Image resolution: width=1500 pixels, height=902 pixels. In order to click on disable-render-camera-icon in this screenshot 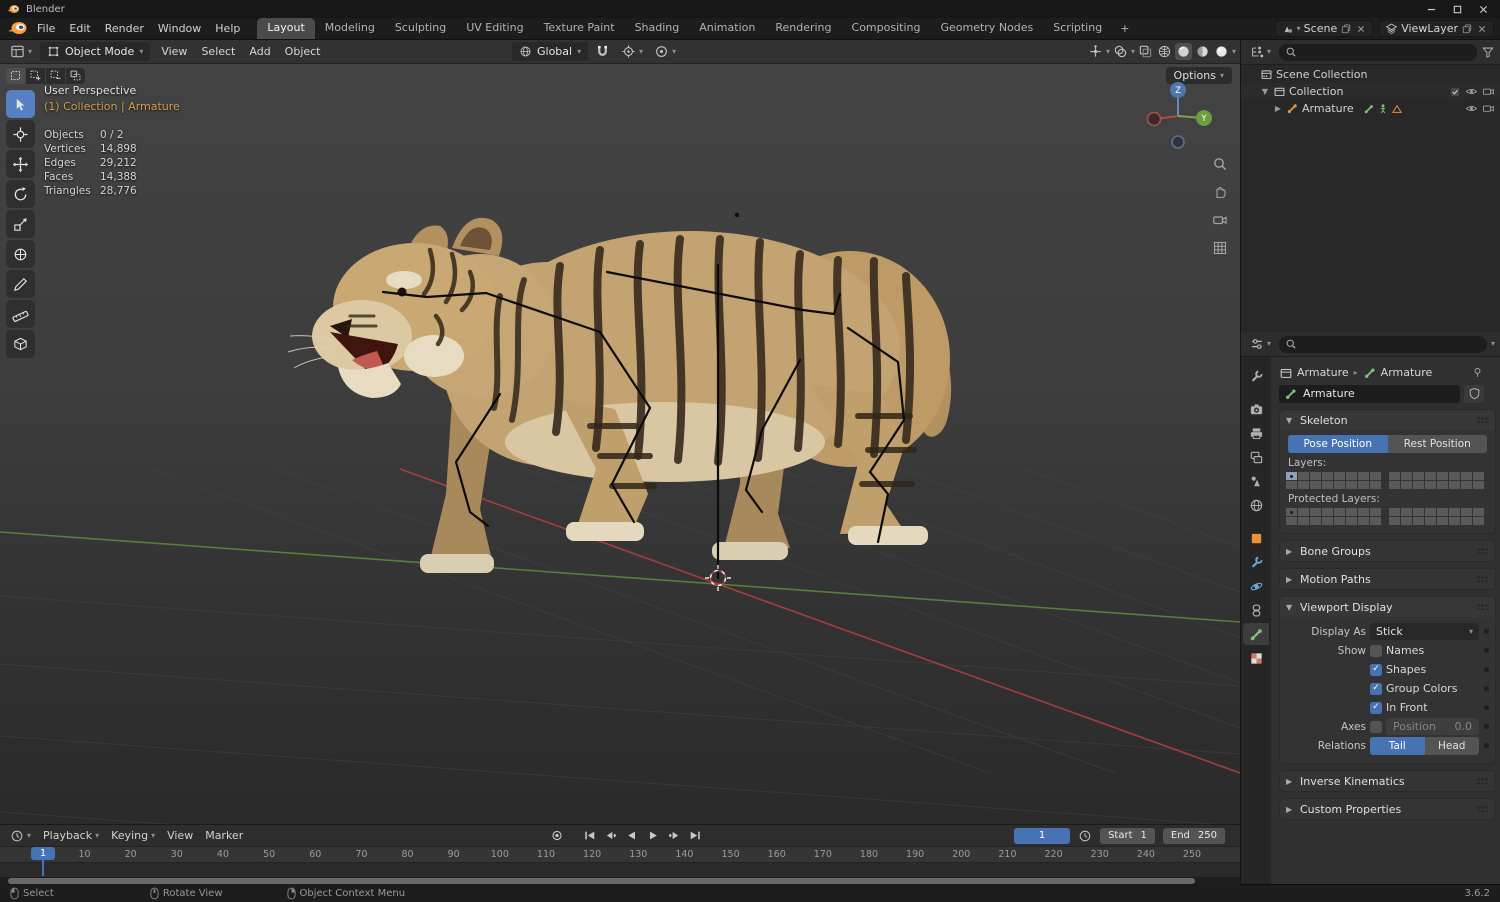, I will do `click(1488, 91)`.